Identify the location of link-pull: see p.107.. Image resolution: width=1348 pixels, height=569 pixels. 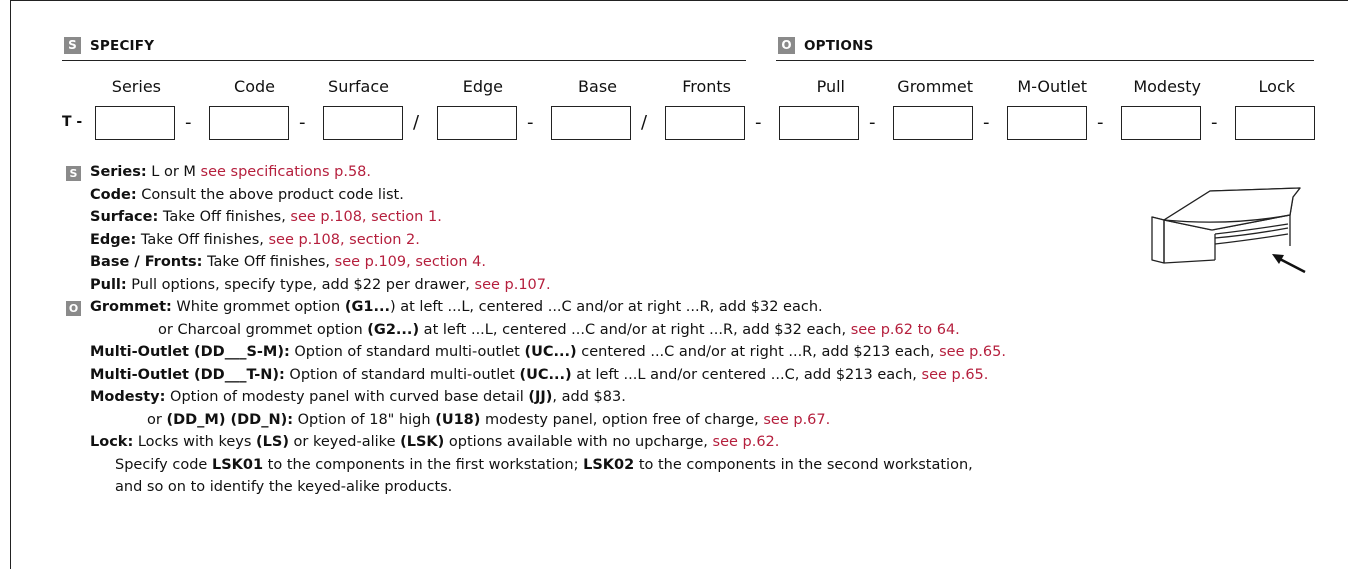
(513, 285).